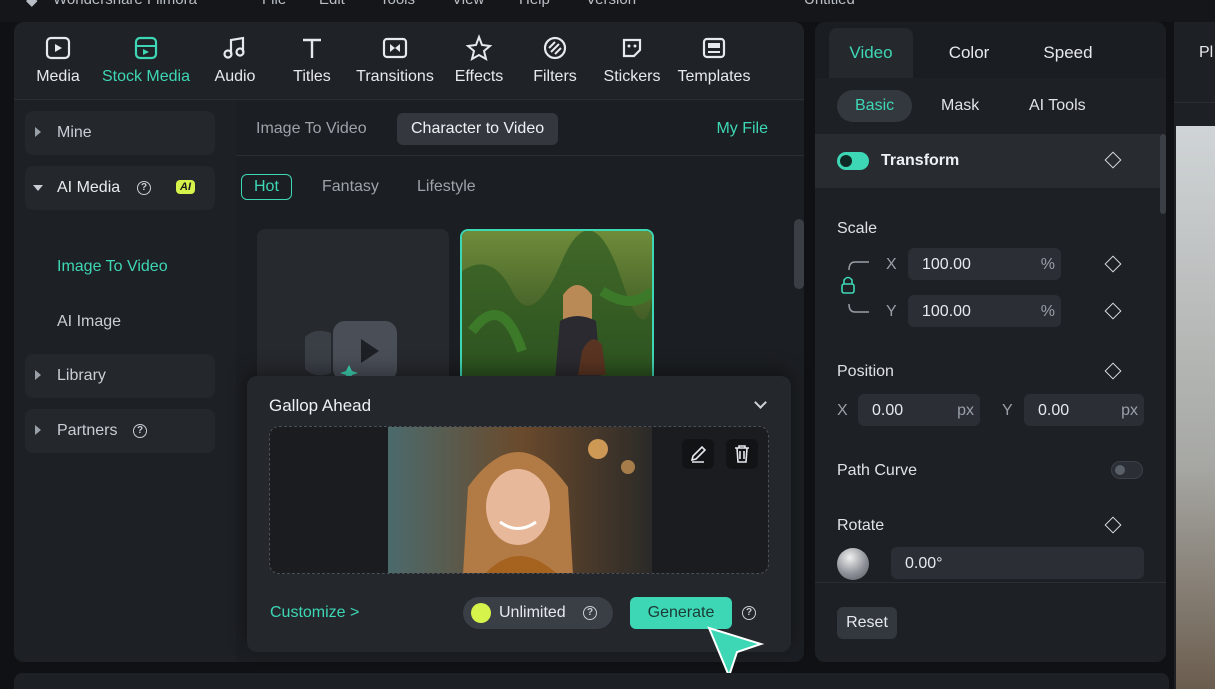 This screenshot has width=1215, height=689. What do you see at coordinates (984, 264) in the screenshot?
I see `scale-x-input: 100.00 %` at bounding box center [984, 264].